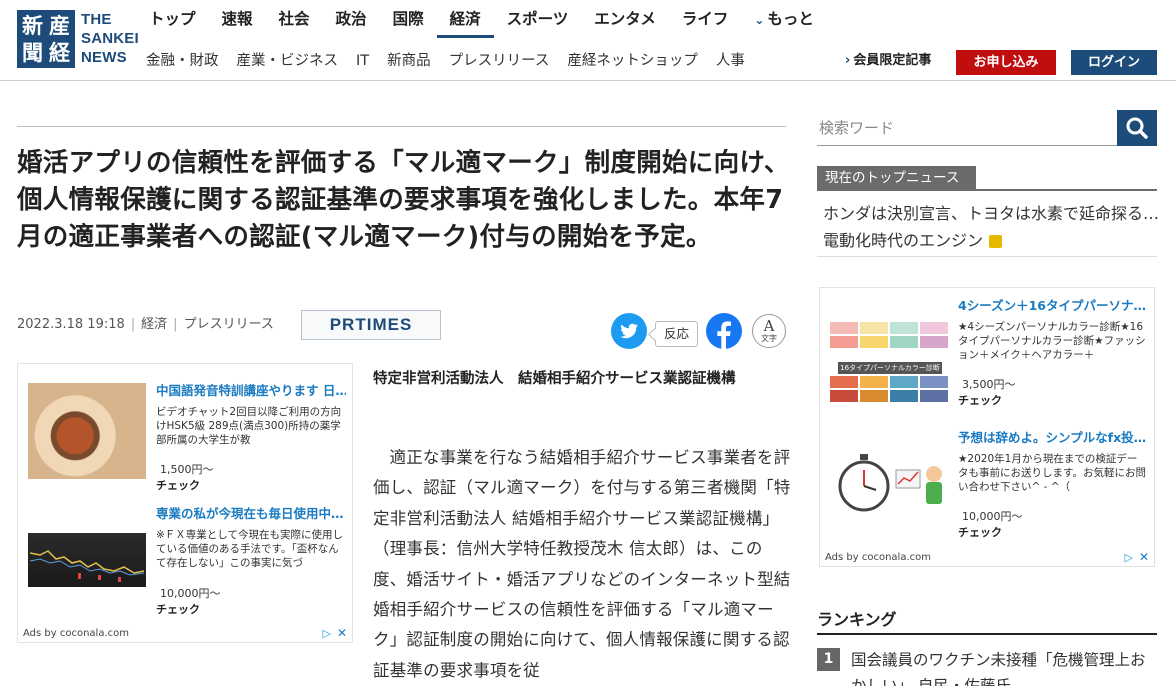 This screenshot has height=686, width=1176. What do you see at coordinates (401, 126) in the screenshot?
I see `article-divider` at bounding box center [401, 126].